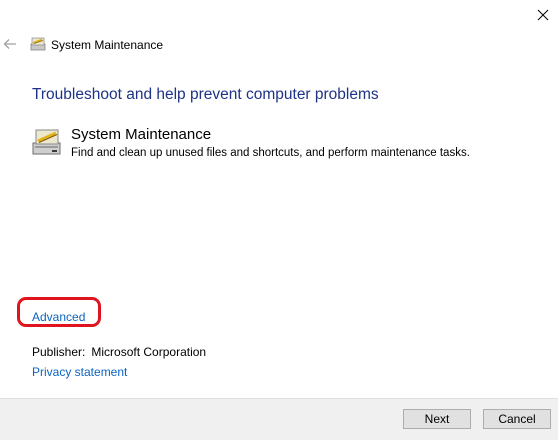 The height and width of the screenshot is (440, 558). What do you see at coordinates (58, 317) in the screenshot?
I see `advanced-link: Advanced` at bounding box center [58, 317].